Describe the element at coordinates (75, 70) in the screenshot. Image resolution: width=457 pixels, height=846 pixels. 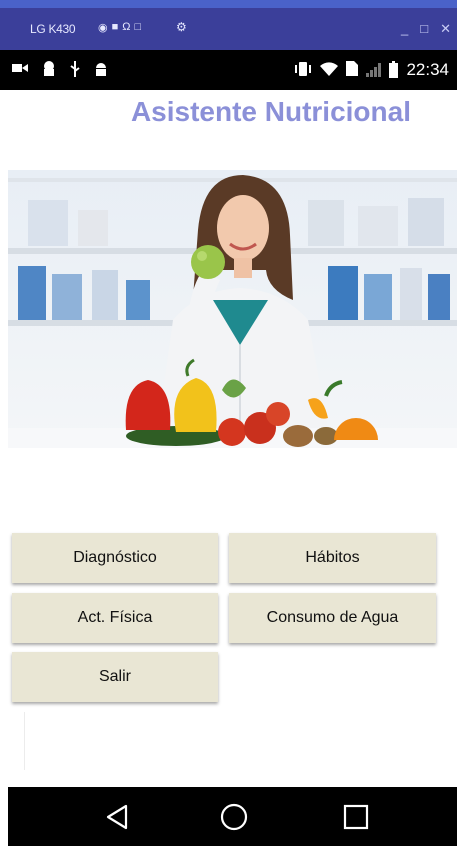
I see `usb-icon` at that location.